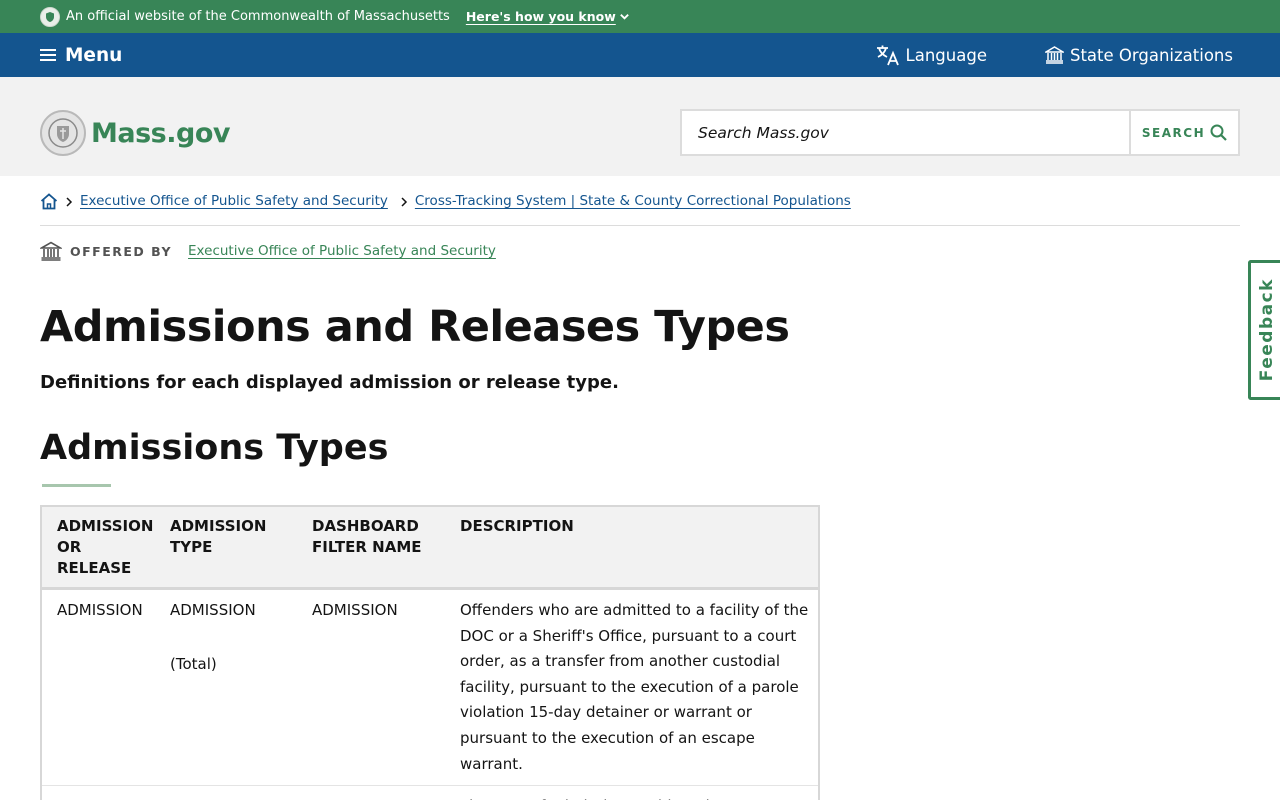 The width and height of the screenshot is (1280, 800). What do you see at coordinates (226, 687) in the screenshot?
I see `table-cell: ADMISSION (Total)` at bounding box center [226, 687].